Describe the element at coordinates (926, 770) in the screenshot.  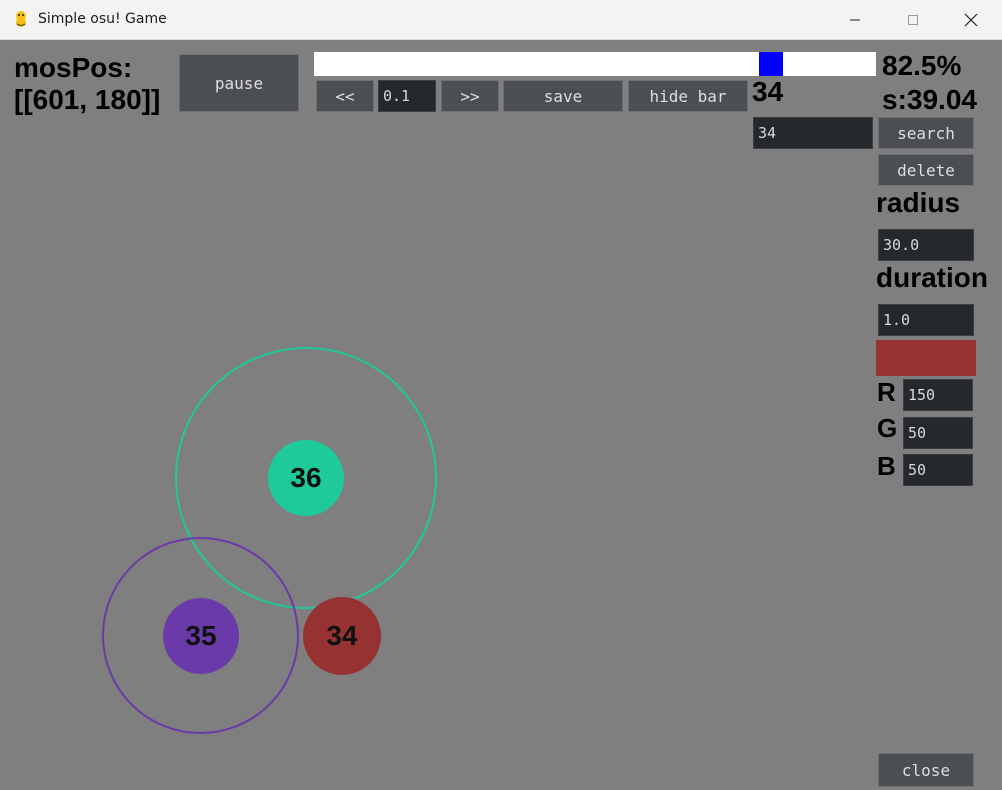
I see `close-button: close` at that location.